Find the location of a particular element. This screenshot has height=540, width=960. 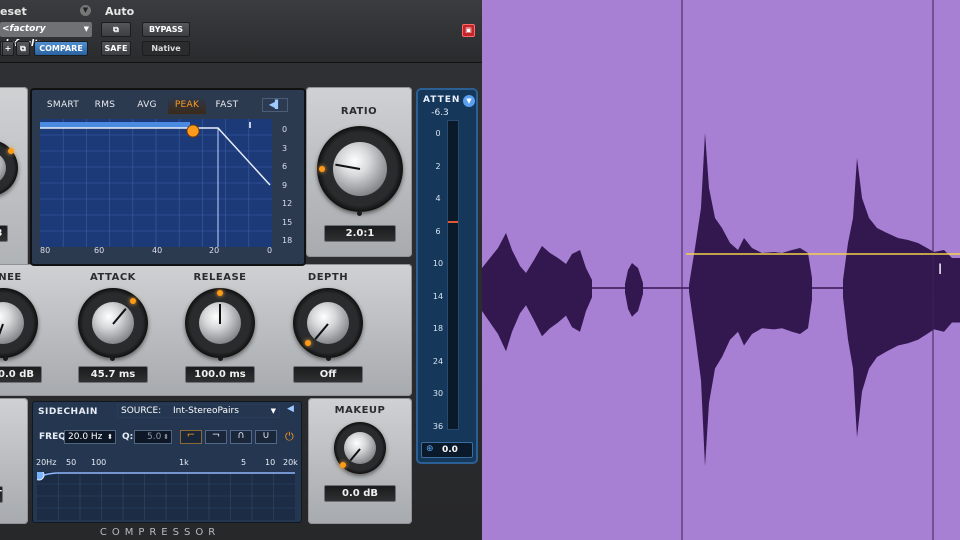

next-preset-button: + is located at coordinates (8, 48).